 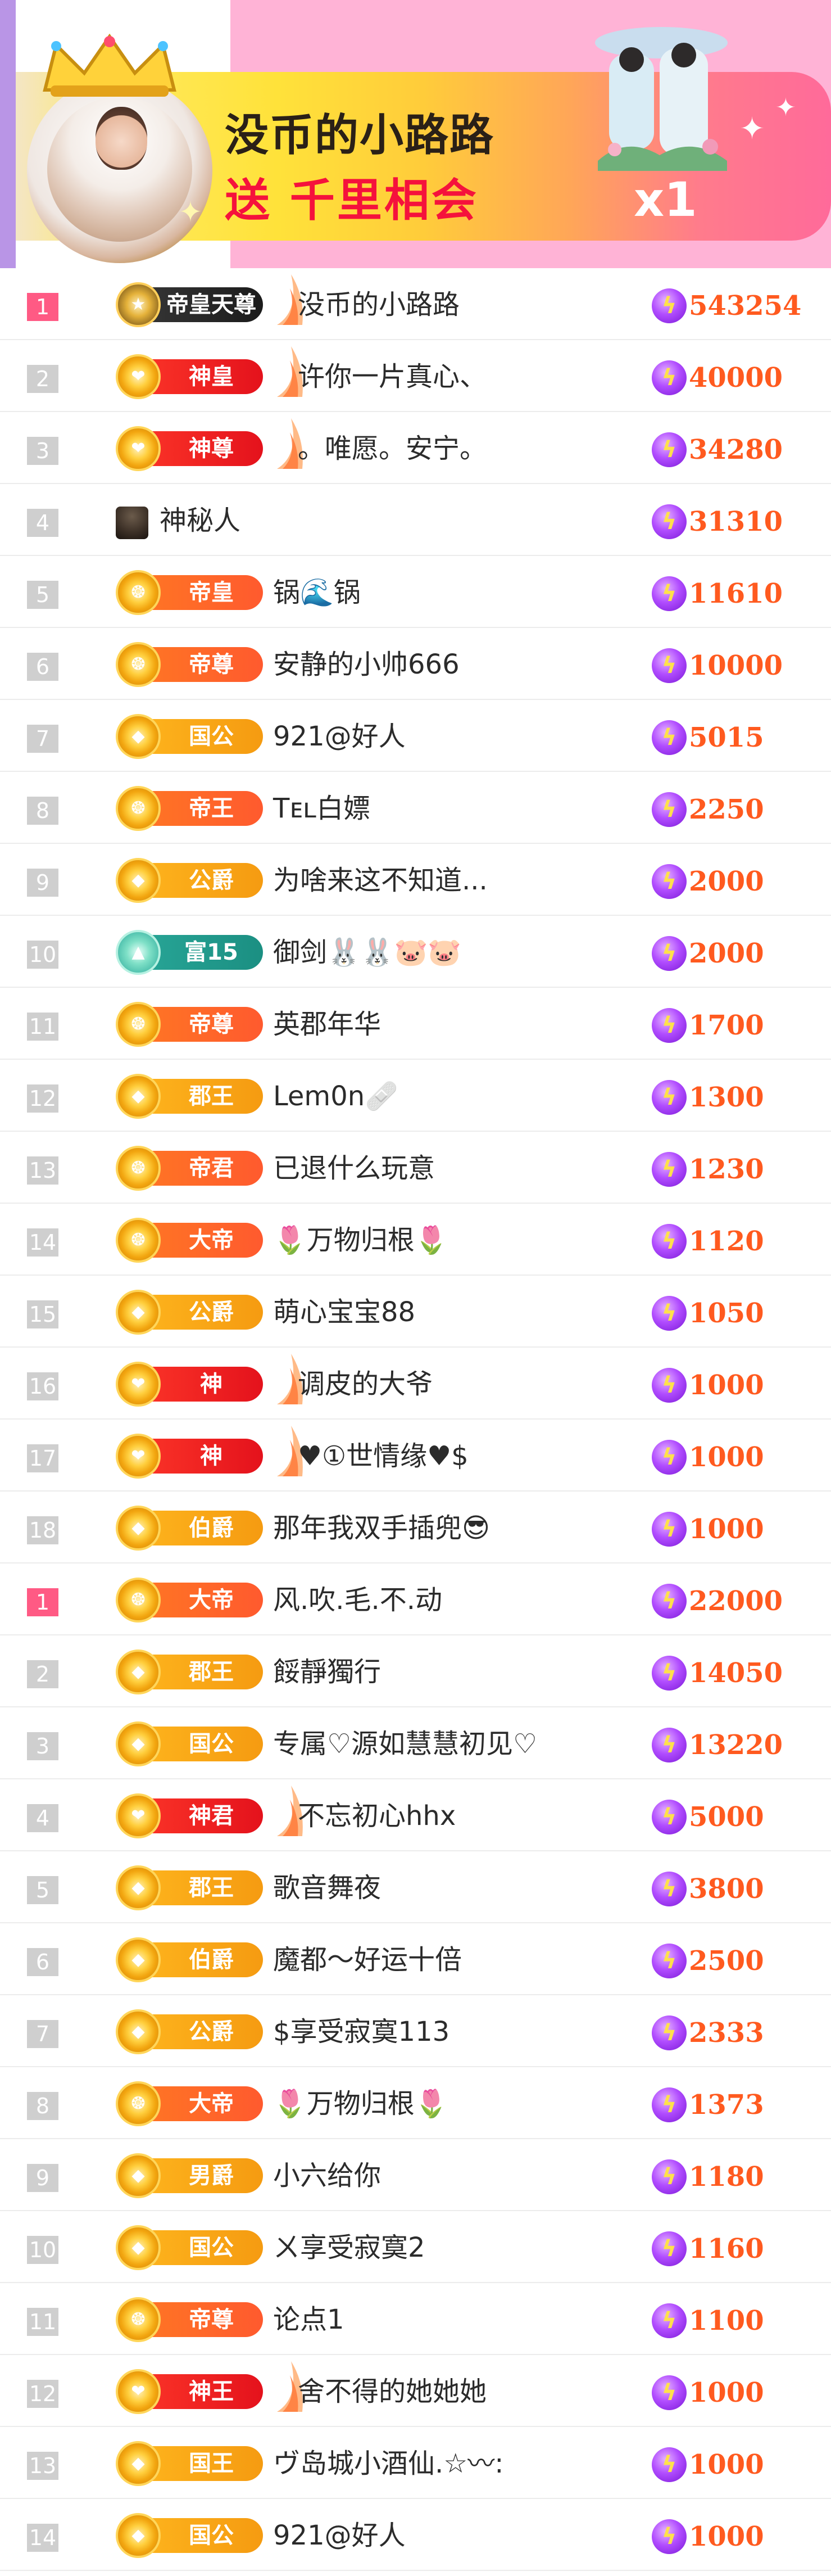 What do you see at coordinates (321, 808) in the screenshot?
I see `user-name: Tᴇʟ白嫖` at bounding box center [321, 808].